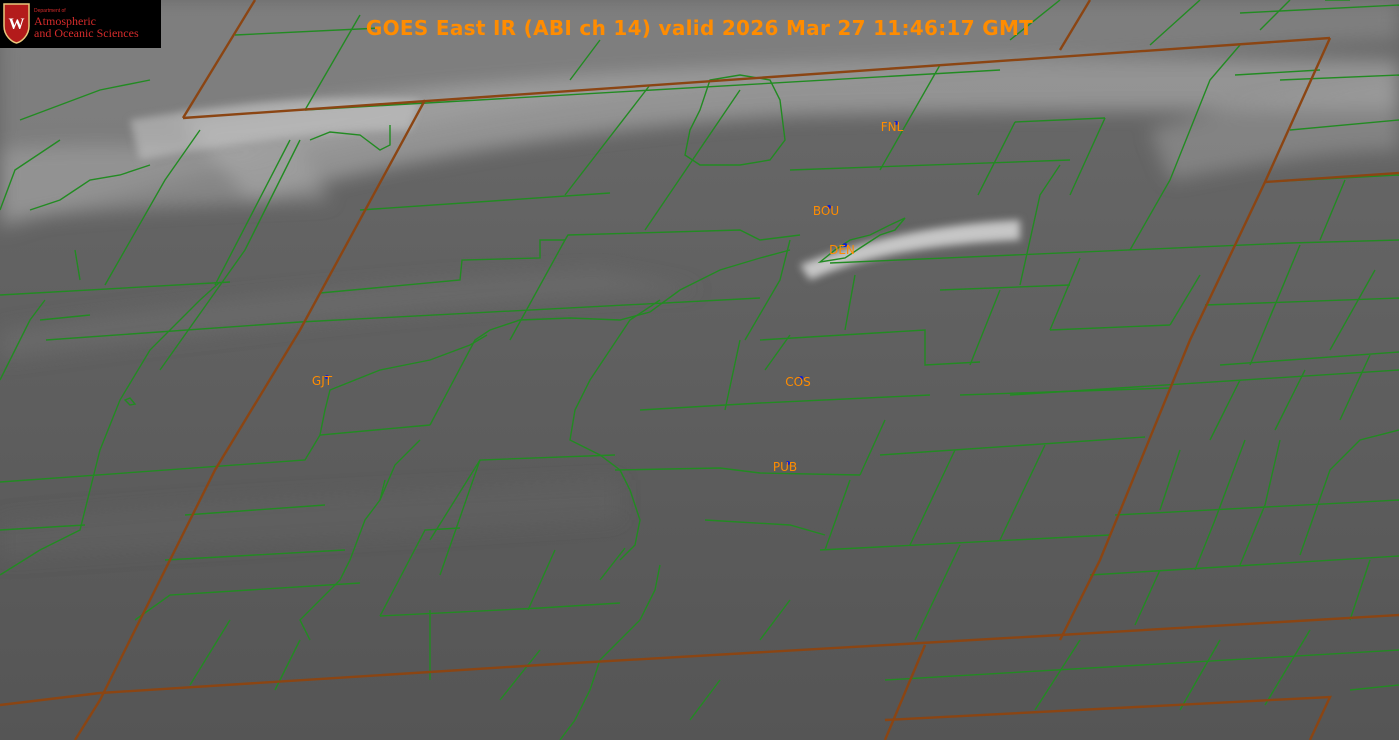 The height and width of the screenshot is (740, 1399). Describe the element at coordinates (785, 467) in the screenshot. I see `station-label-pub: PUB` at that location.